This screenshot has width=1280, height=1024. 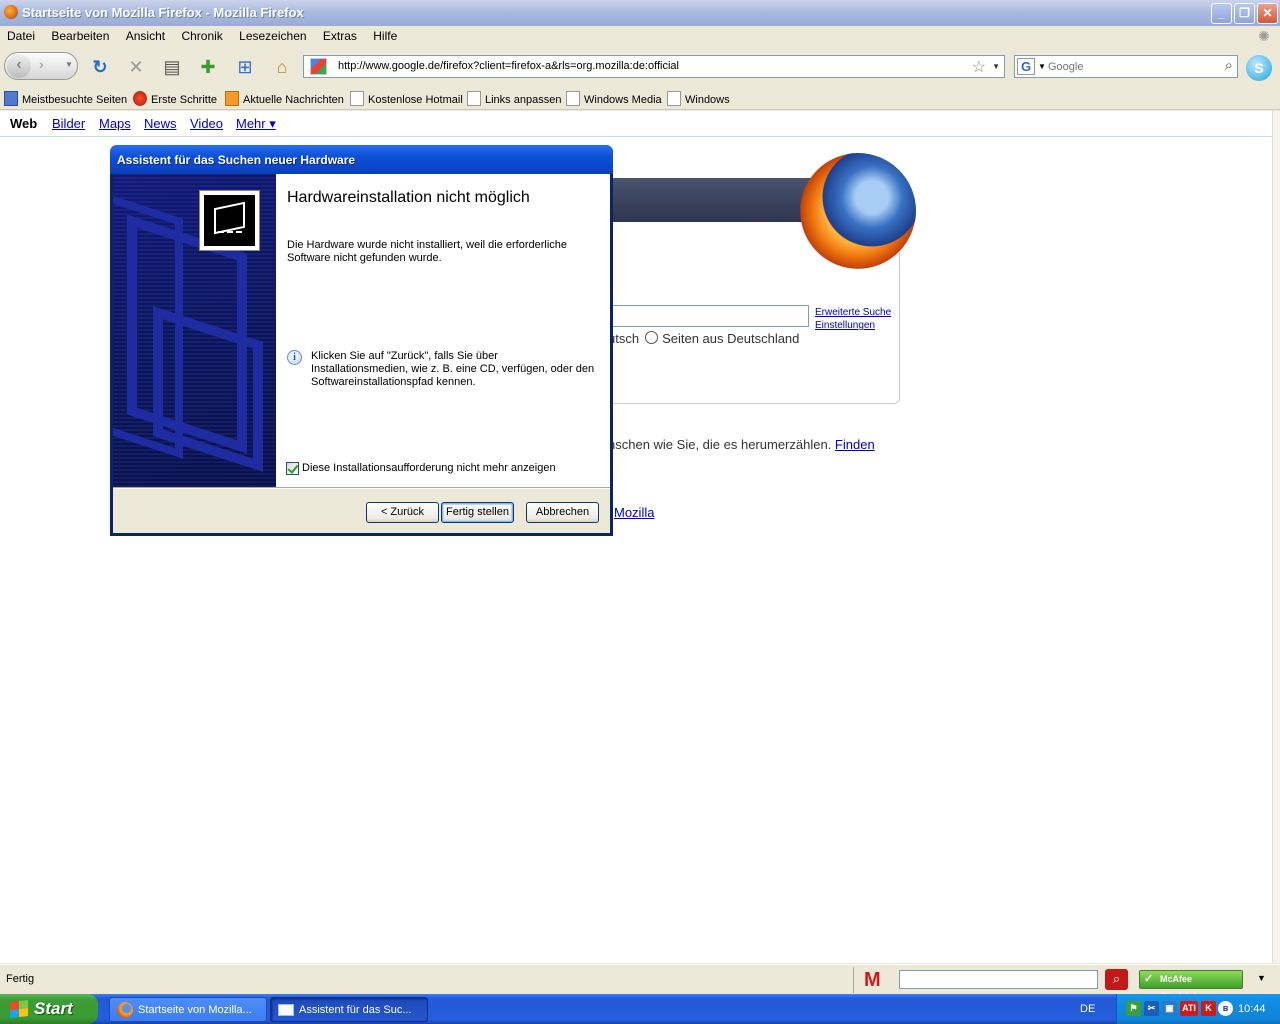 I want to click on dialog-heading: Hardwareinstallation nicht möglich, so click(x=408, y=197).